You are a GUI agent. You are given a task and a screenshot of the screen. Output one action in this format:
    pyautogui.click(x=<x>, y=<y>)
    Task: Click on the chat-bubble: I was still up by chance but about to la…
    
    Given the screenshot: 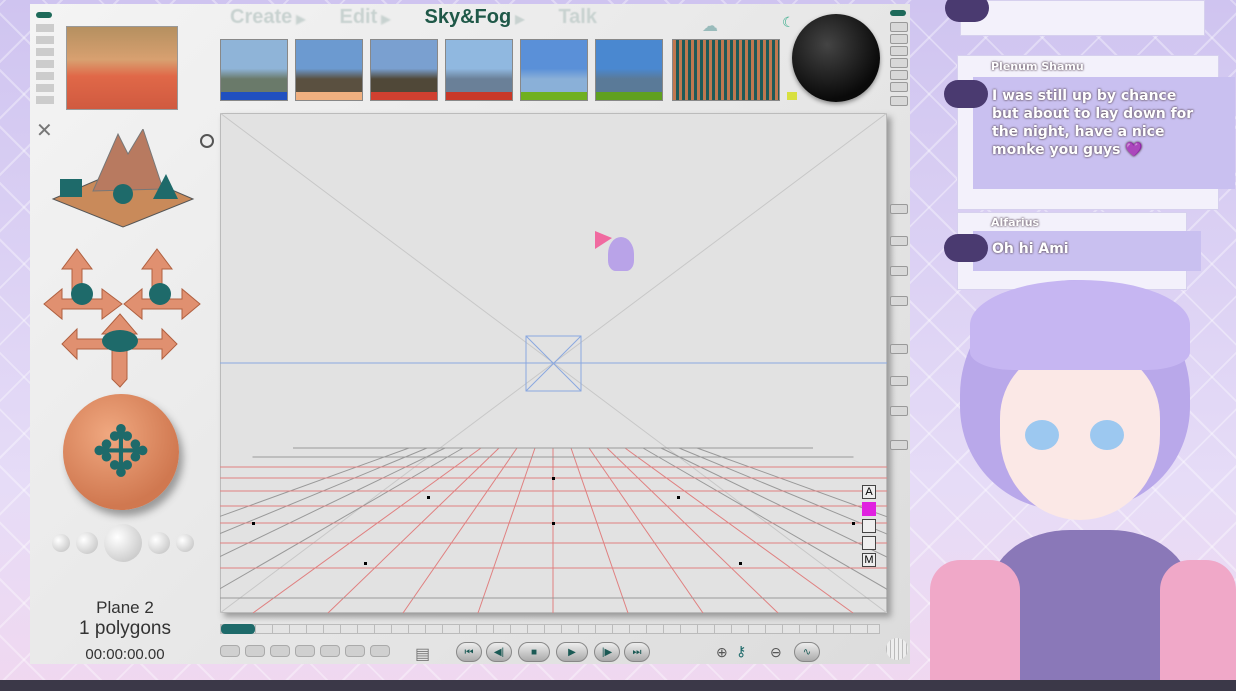 What is the action you would take?
    pyautogui.click(x=1104, y=133)
    